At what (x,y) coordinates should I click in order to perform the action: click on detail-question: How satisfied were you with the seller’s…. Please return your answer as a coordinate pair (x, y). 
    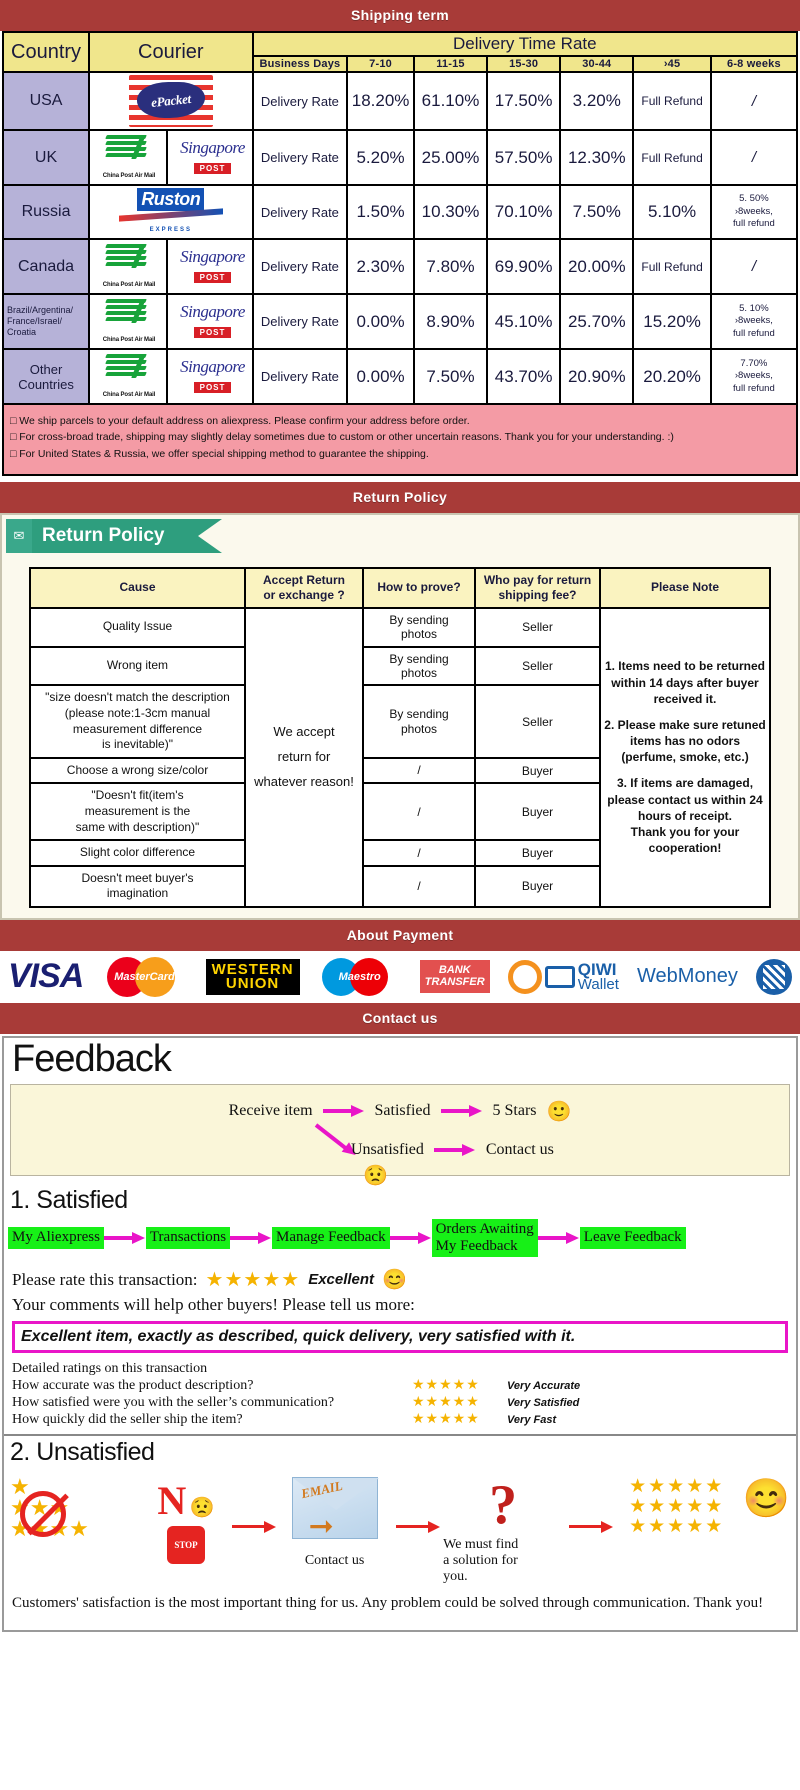
    Looking at the image, I should click on (173, 1402).